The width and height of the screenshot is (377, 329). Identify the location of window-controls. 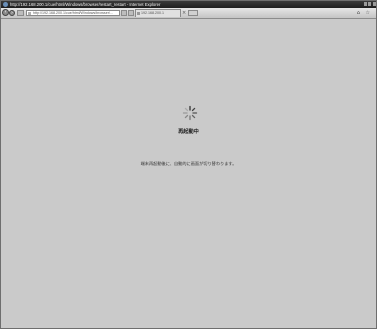
(370, 4).